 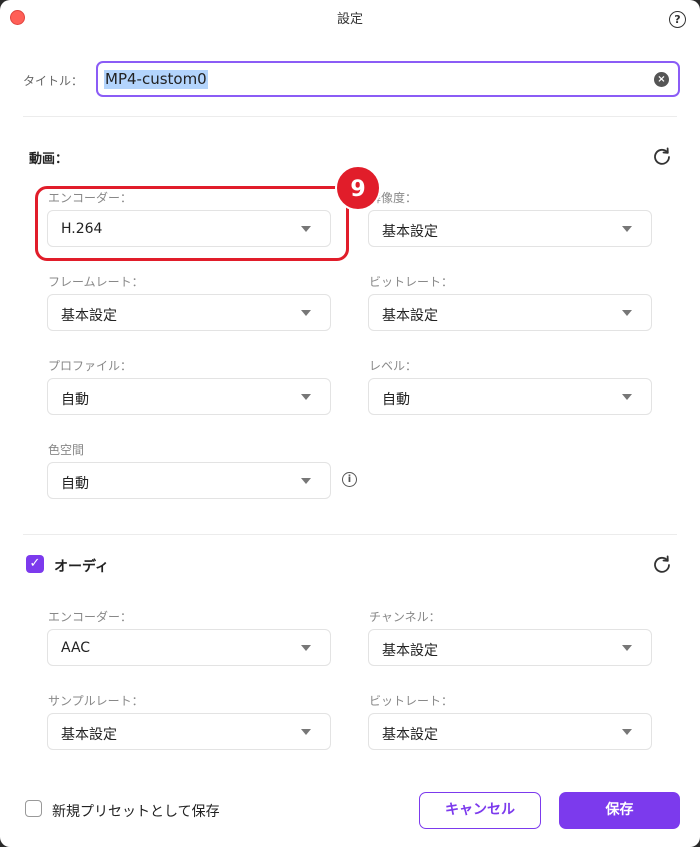 I want to click on color-space-value: 自動, so click(x=75, y=484).